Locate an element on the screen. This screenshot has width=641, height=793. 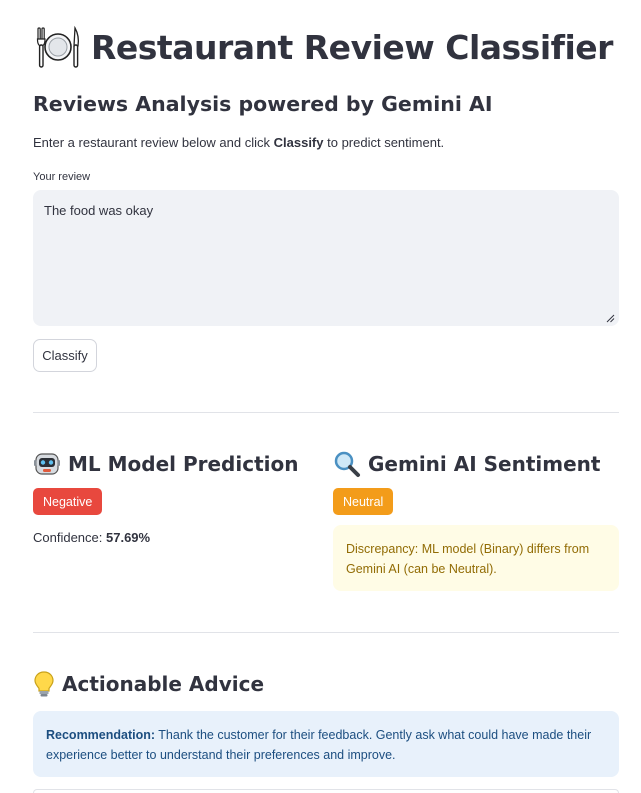
neutral-badge: Neutral is located at coordinates (363, 501).